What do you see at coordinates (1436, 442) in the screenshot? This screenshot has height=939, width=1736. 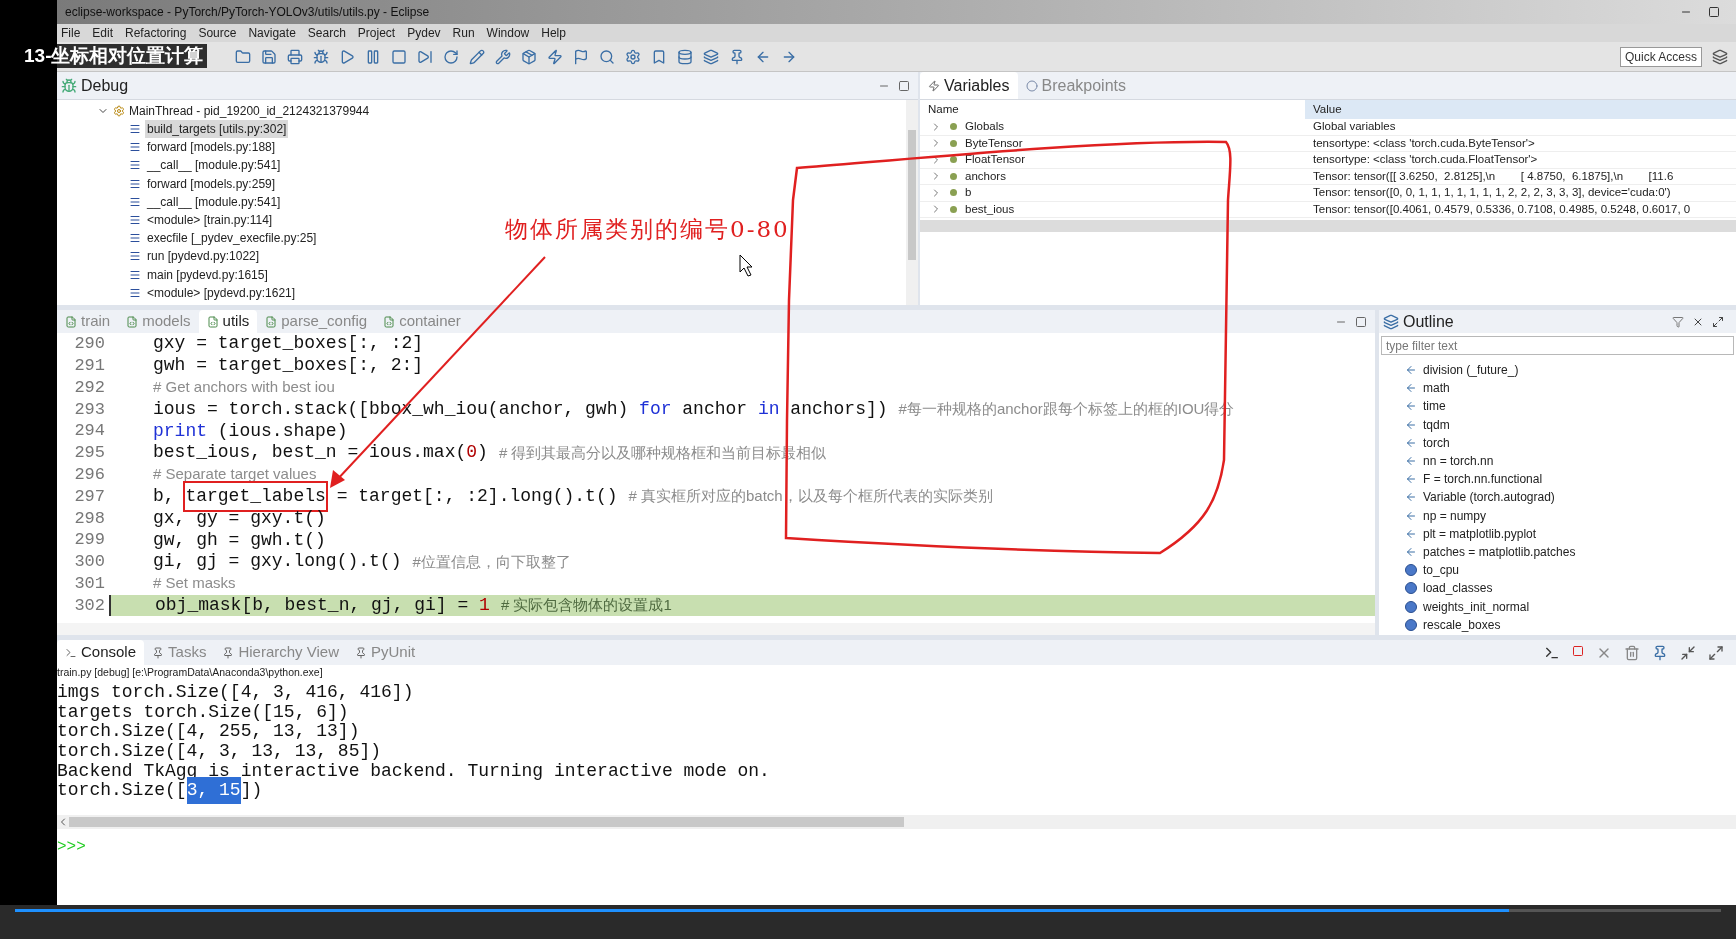 I see `outline-item: torch` at bounding box center [1436, 442].